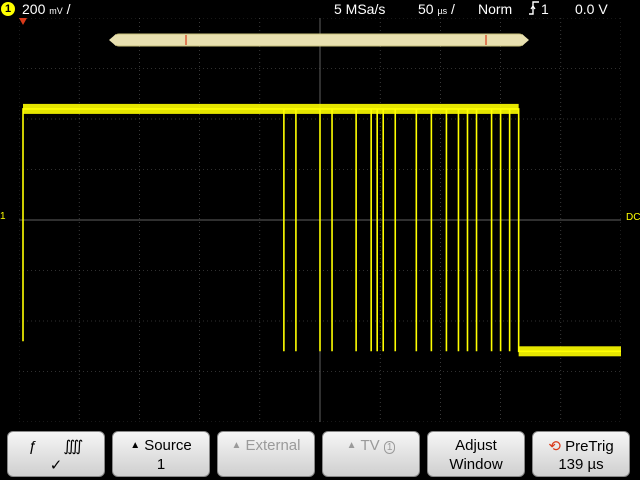 This screenshot has height=480, width=640. Describe the element at coordinates (33, 446) in the screenshot. I see `rising-edge-icon: ƒ` at that location.